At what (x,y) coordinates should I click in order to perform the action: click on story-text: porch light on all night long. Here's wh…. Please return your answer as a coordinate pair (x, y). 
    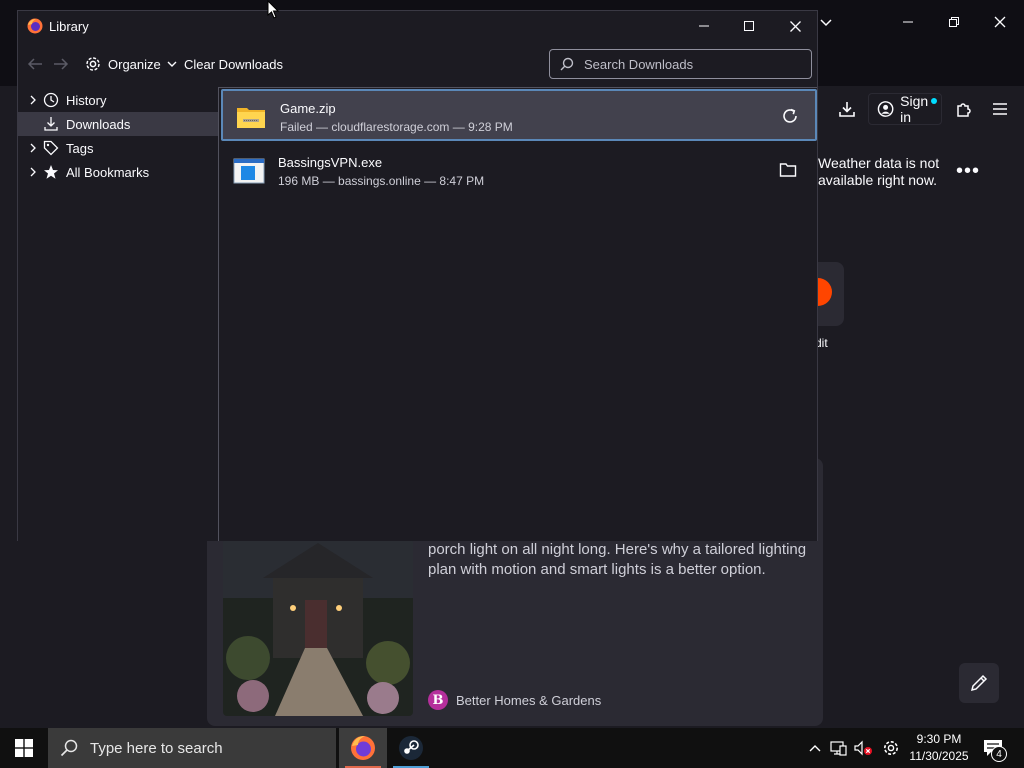
    Looking at the image, I should click on (618, 560).